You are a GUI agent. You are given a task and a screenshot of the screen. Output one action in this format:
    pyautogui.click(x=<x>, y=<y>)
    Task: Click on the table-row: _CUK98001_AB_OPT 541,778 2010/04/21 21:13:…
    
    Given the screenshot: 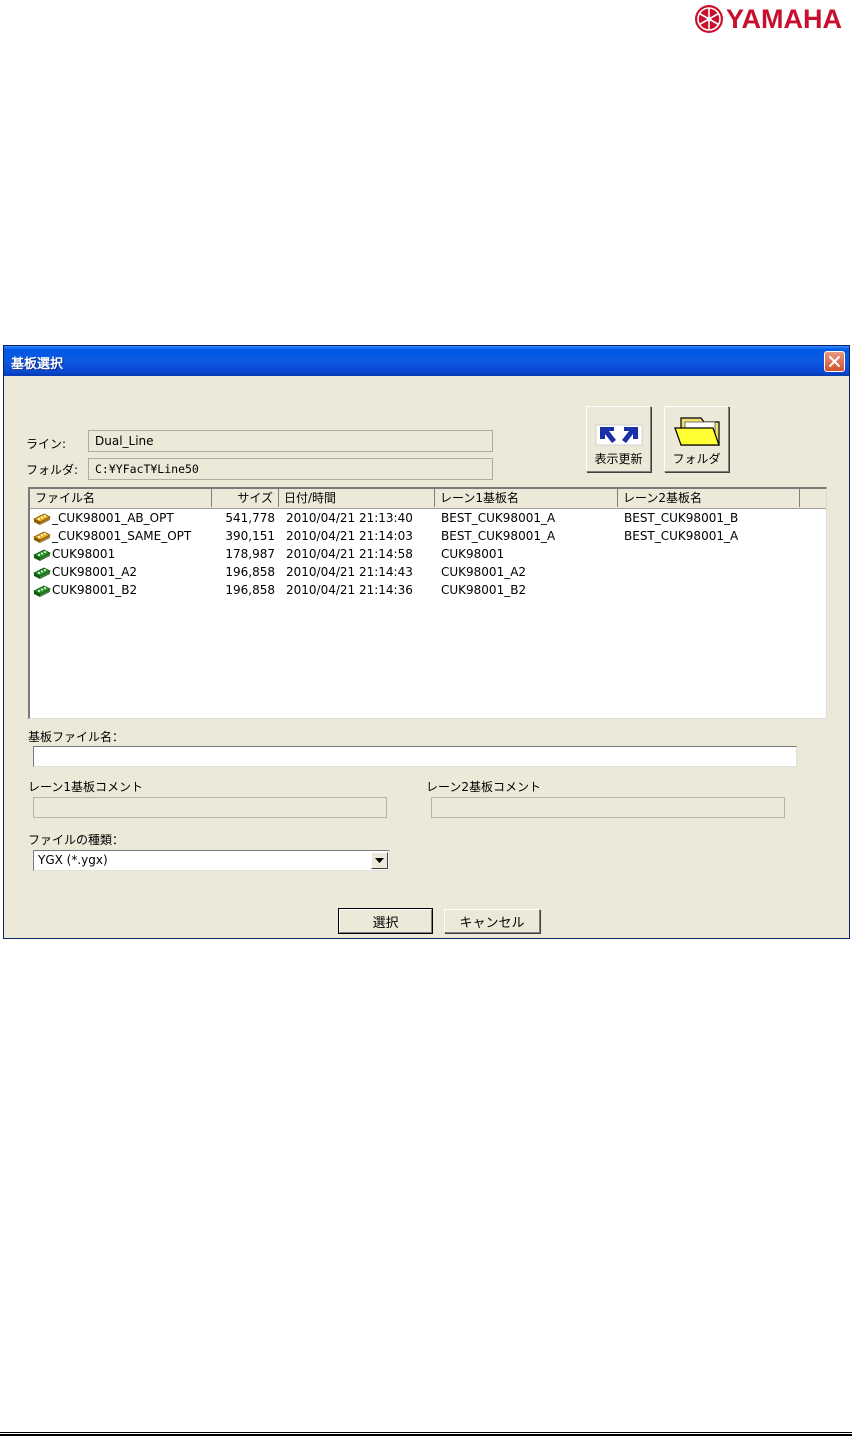 What is the action you would take?
    pyautogui.click(x=428, y=518)
    